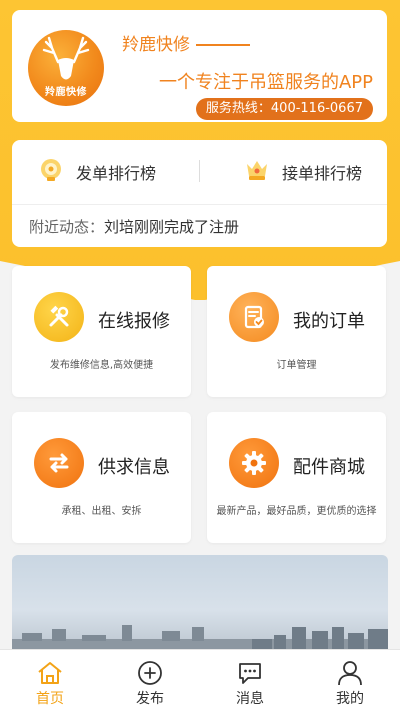 The image size is (400, 711). I want to click on feature-desc: 订单管理, so click(296, 365).